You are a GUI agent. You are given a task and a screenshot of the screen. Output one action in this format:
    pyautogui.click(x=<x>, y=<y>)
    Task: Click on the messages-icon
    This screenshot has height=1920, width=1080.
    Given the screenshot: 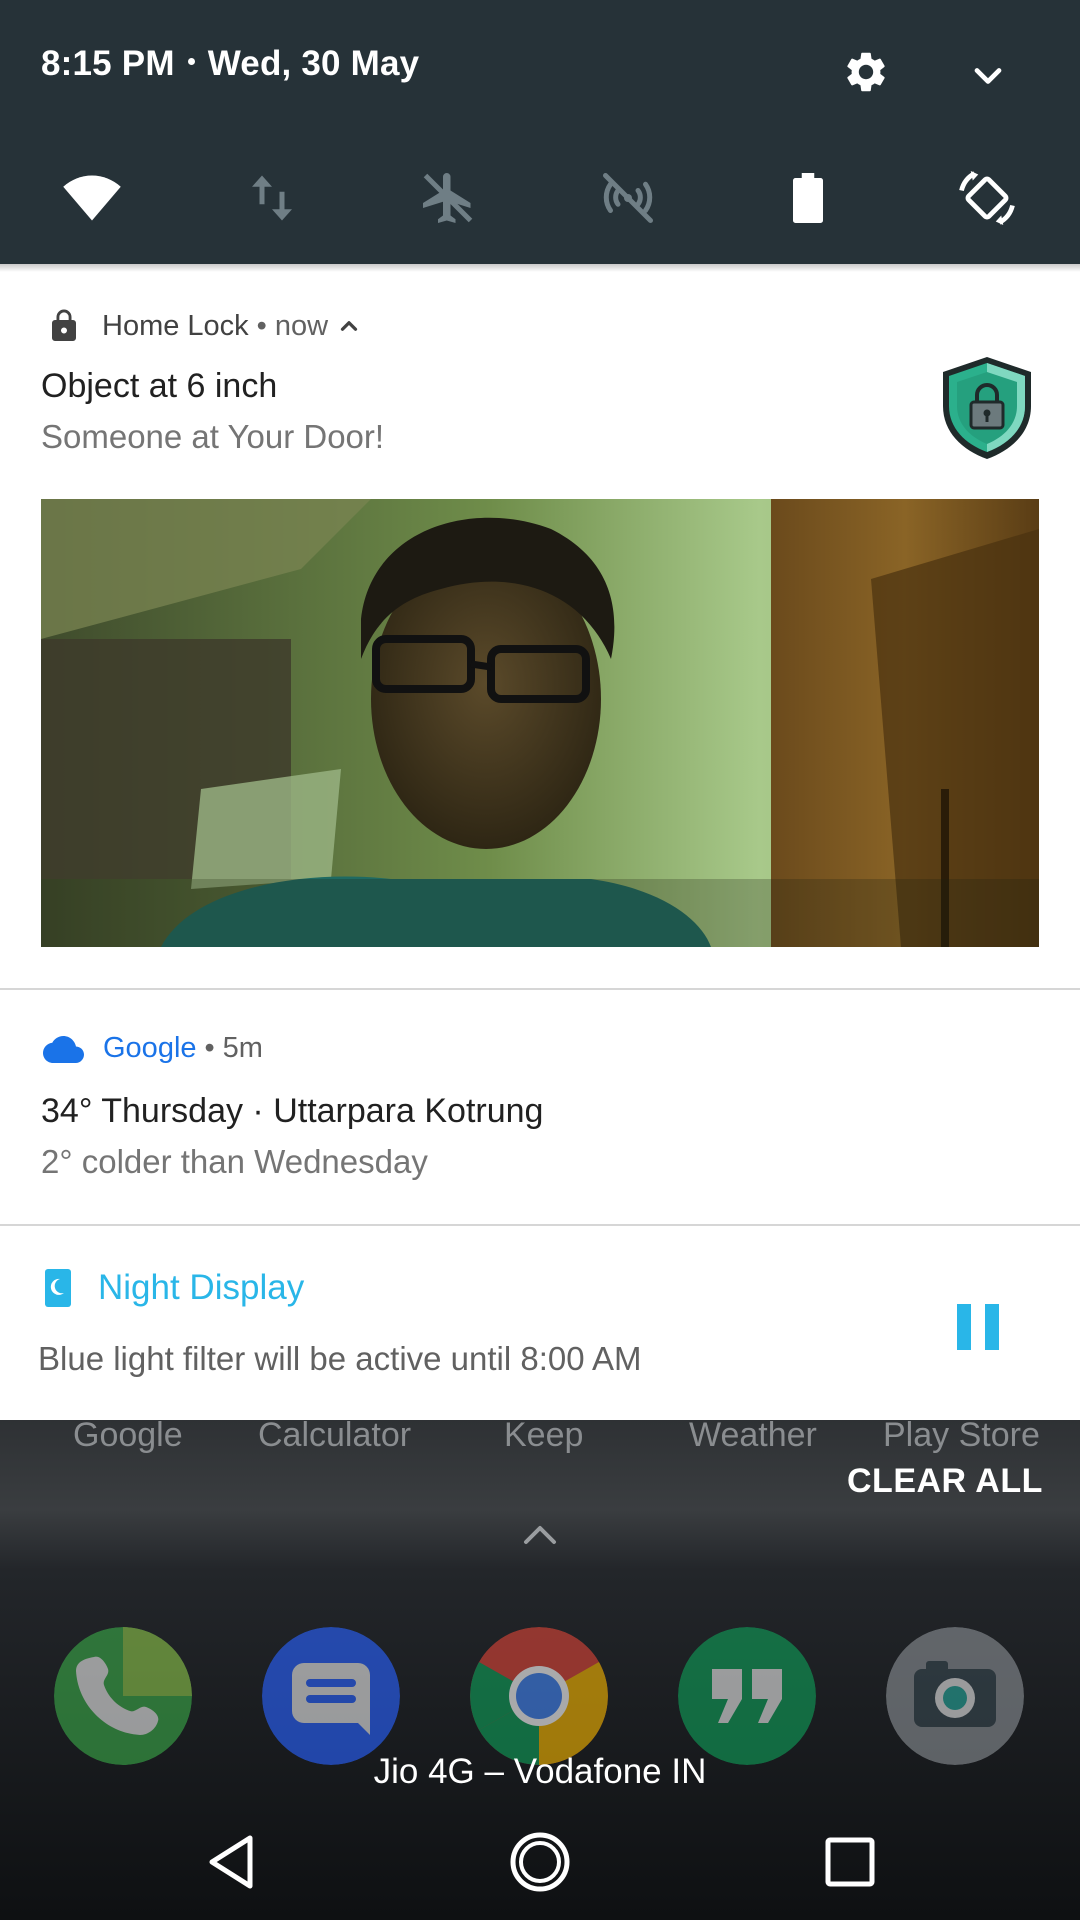 What is the action you would take?
    pyautogui.click(x=331, y=1696)
    